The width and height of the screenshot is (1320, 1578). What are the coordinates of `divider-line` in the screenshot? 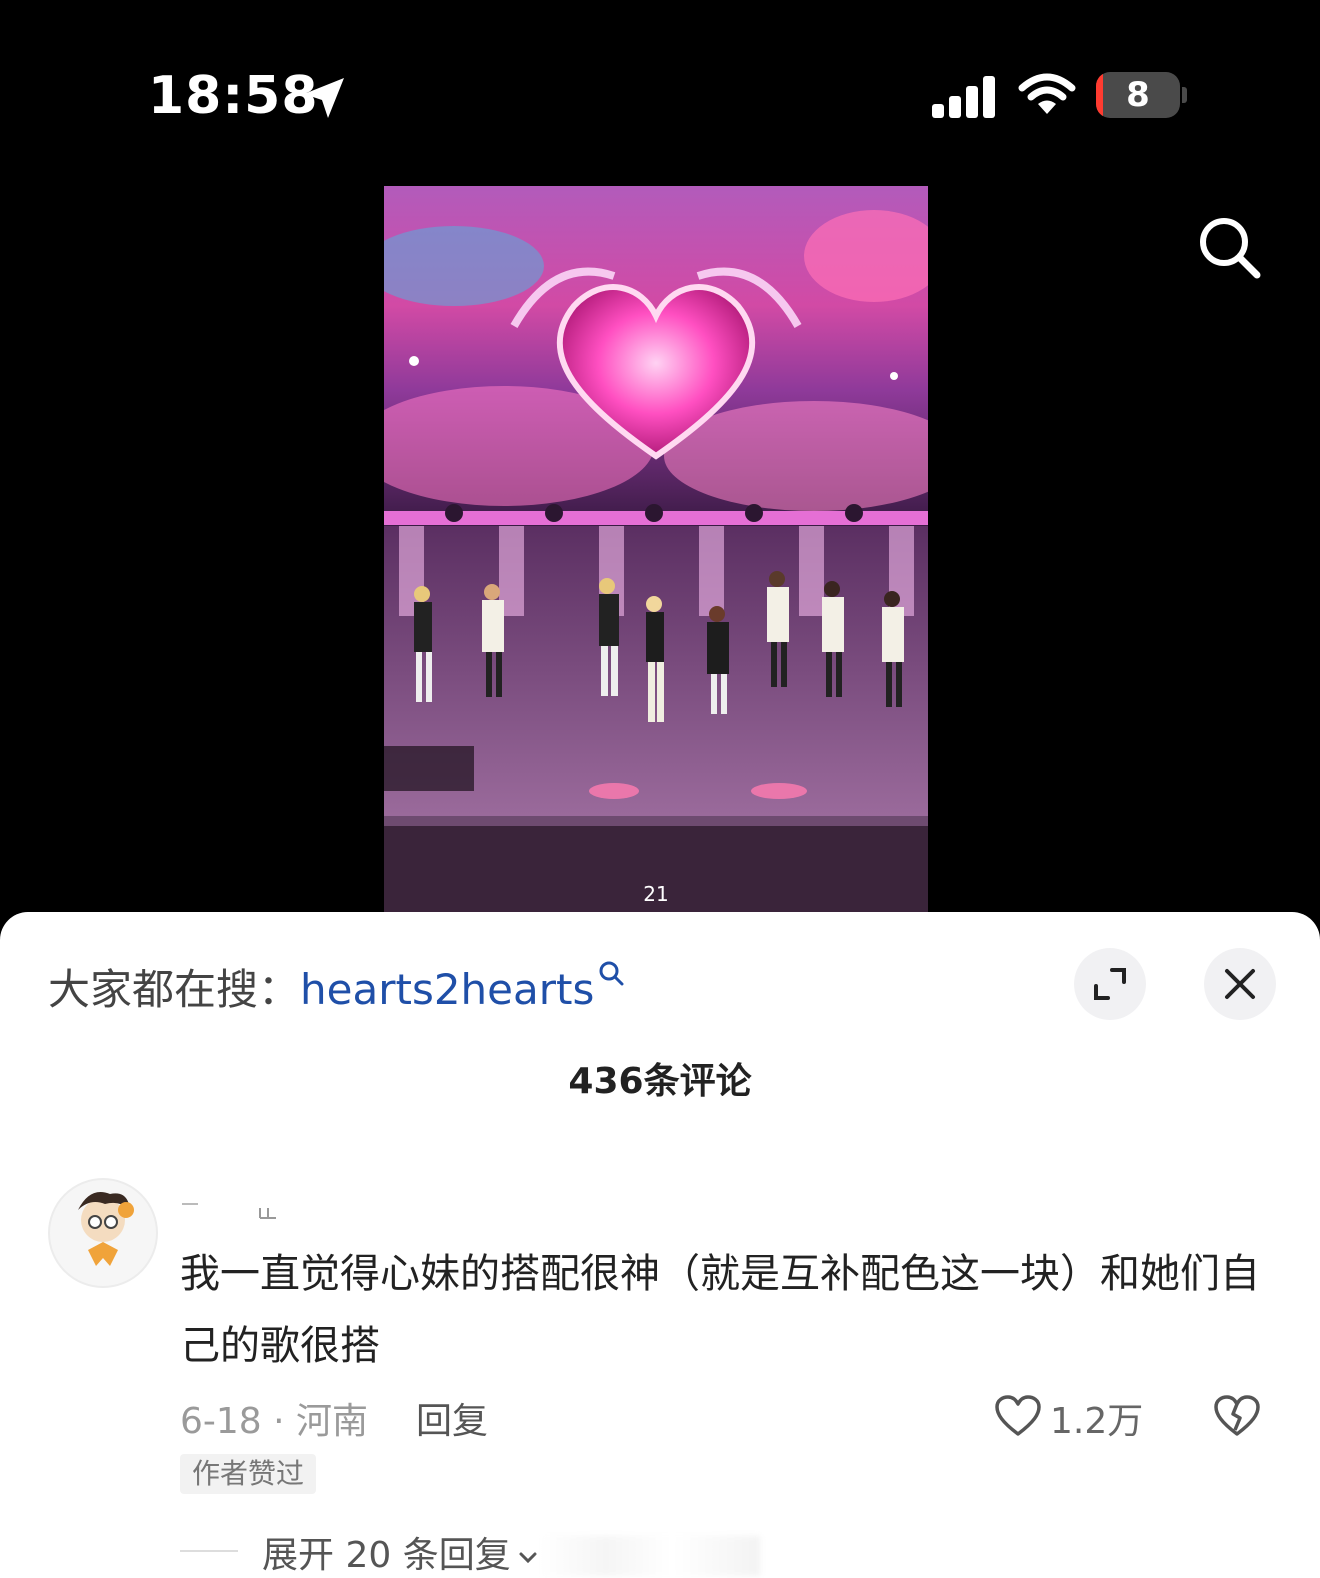 It's located at (209, 1551).